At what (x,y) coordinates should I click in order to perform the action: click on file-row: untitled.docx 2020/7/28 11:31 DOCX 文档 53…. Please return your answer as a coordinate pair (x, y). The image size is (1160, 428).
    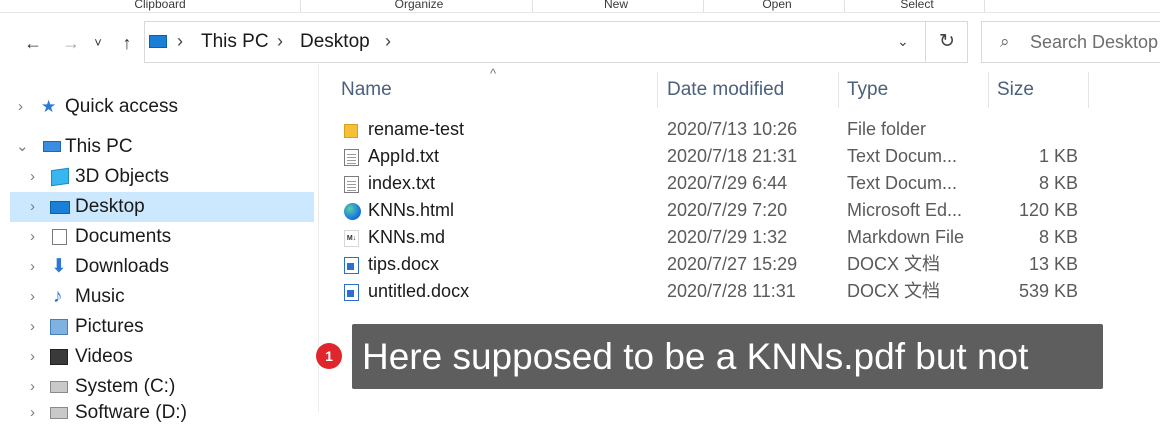
    Looking at the image, I should click on (720, 291).